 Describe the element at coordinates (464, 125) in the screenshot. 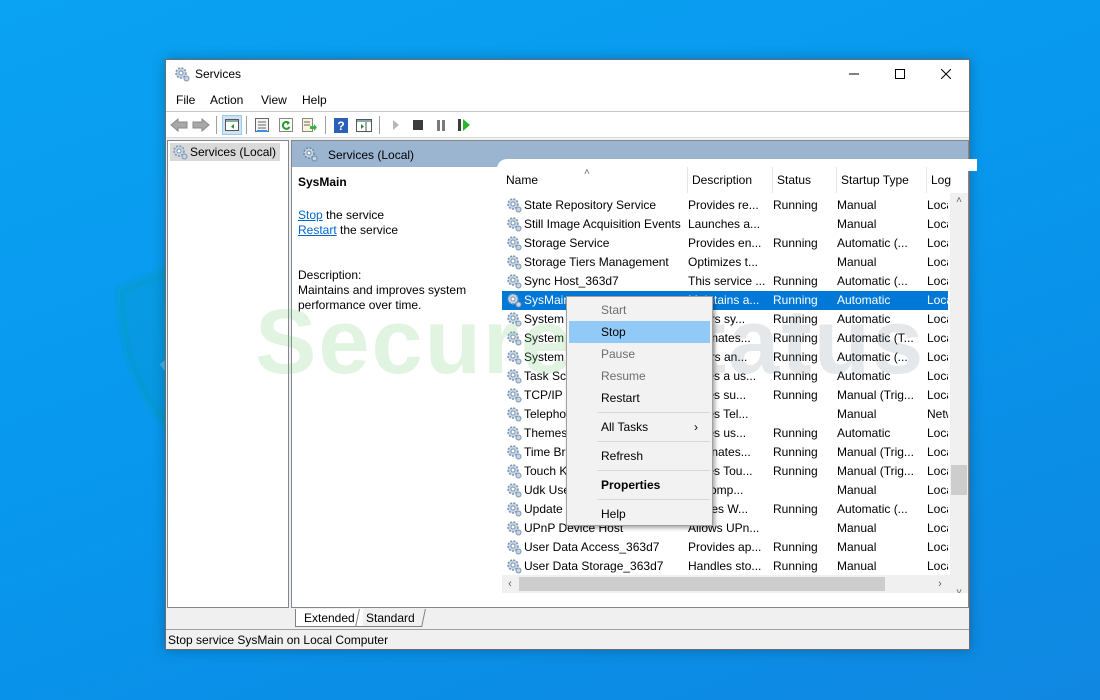

I see `restart-service-button` at that location.